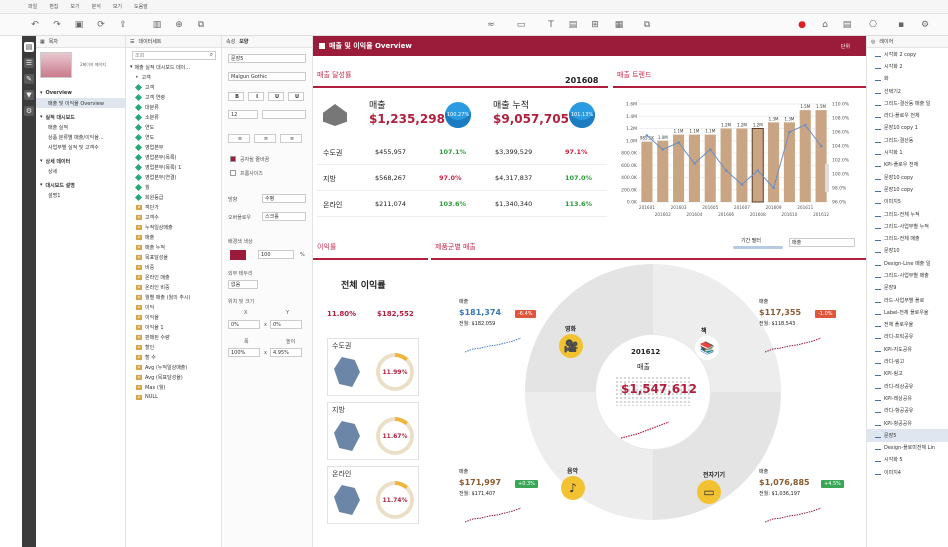 The width and height of the screenshot is (948, 547). Describe the element at coordinates (907, 411) in the screenshot. I see `layer-item: 라디-항공공유` at that location.